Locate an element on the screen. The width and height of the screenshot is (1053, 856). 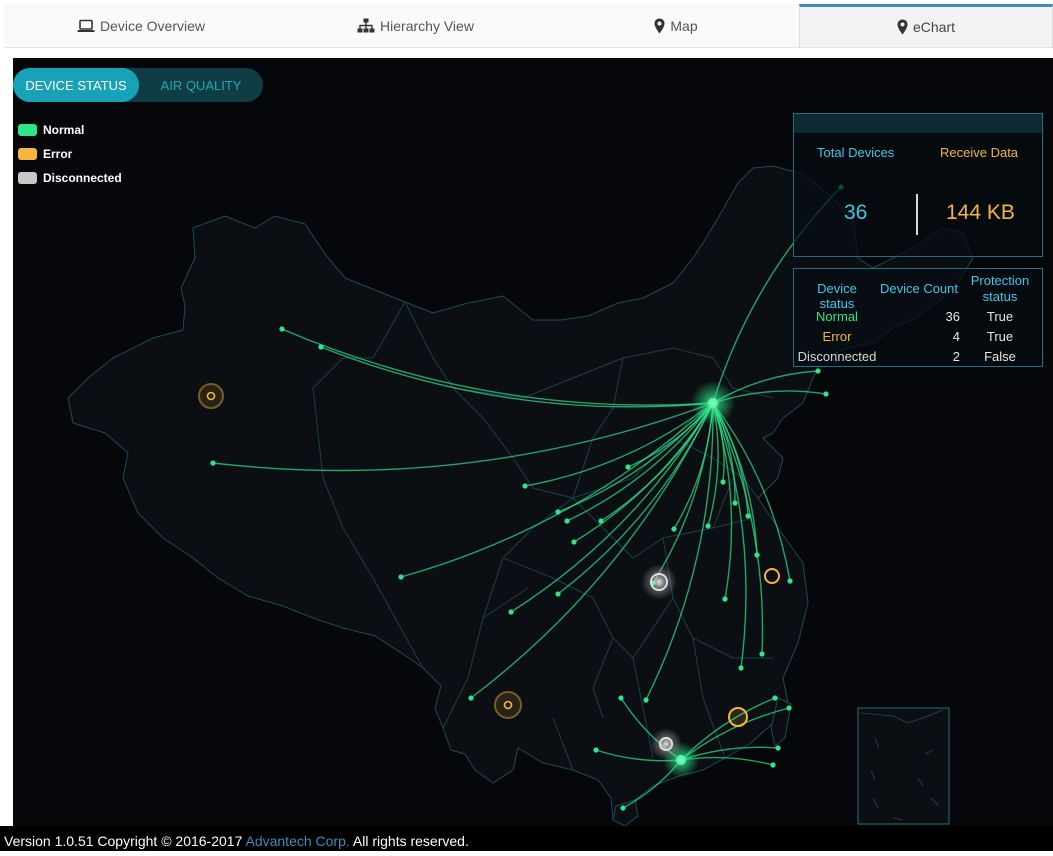
table-cell-protection: False is located at coordinates (1000, 356).